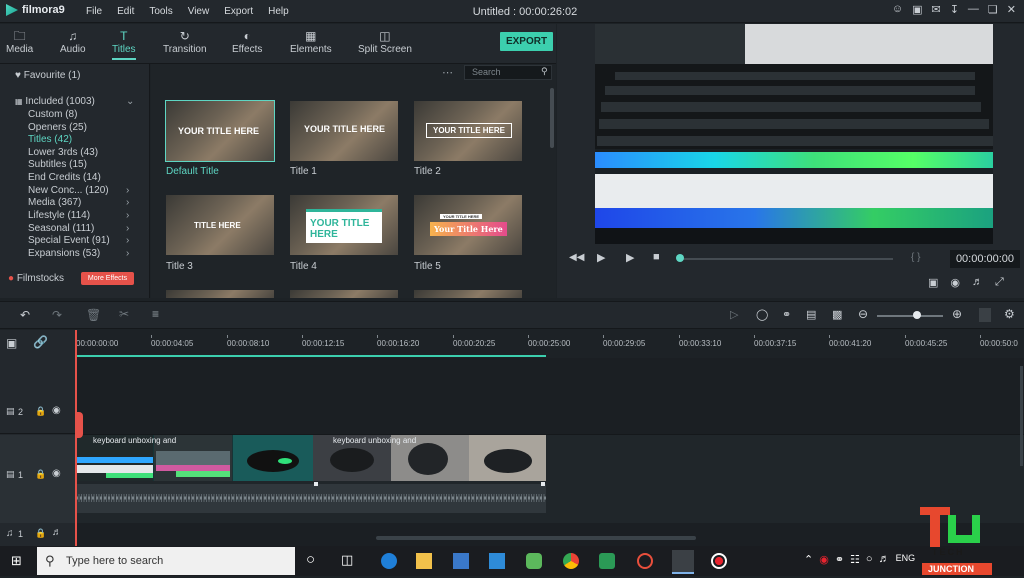  What do you see at coordinates (884, 559) in the screenshot?
I see `volume-icon: ♬` at bounding box center [884, 559].